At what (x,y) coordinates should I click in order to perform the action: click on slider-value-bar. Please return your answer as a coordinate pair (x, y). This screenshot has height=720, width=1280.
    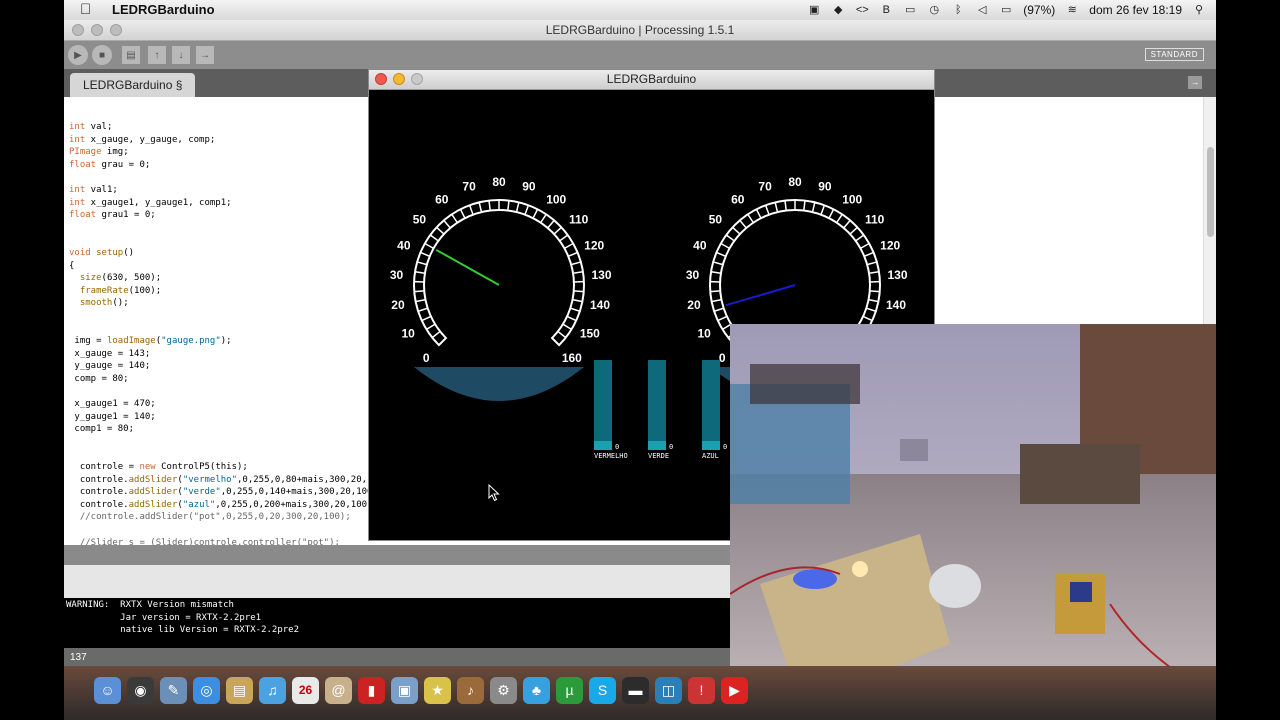
    Looking at the image, I should click on (603, 445).